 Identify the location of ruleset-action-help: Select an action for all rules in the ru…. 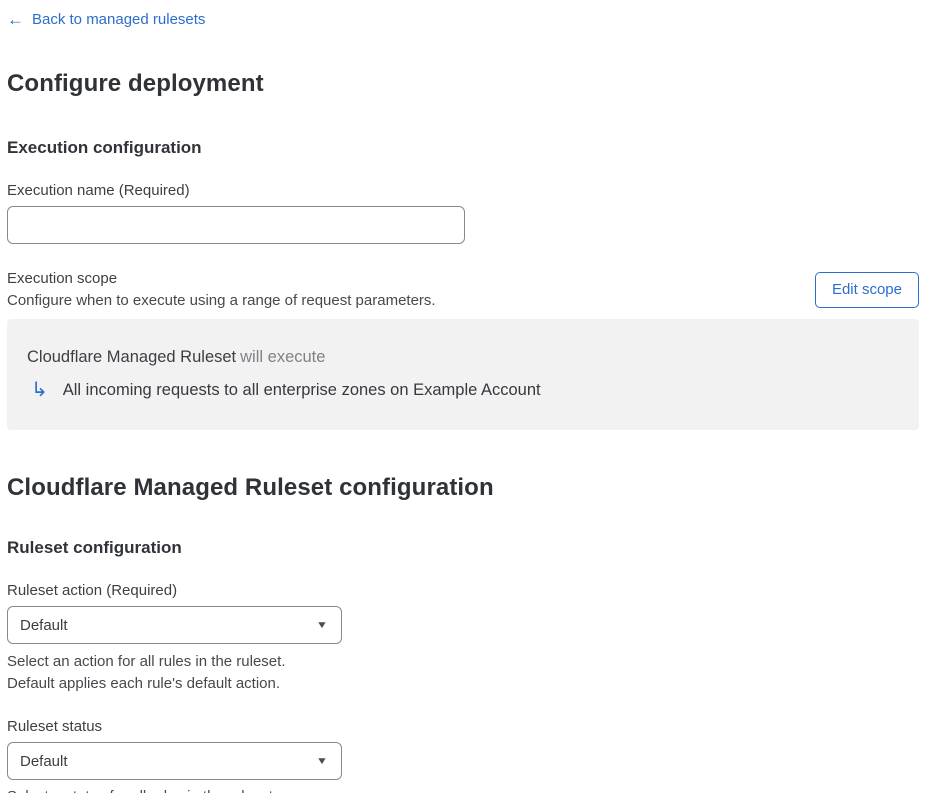
(463, 673).